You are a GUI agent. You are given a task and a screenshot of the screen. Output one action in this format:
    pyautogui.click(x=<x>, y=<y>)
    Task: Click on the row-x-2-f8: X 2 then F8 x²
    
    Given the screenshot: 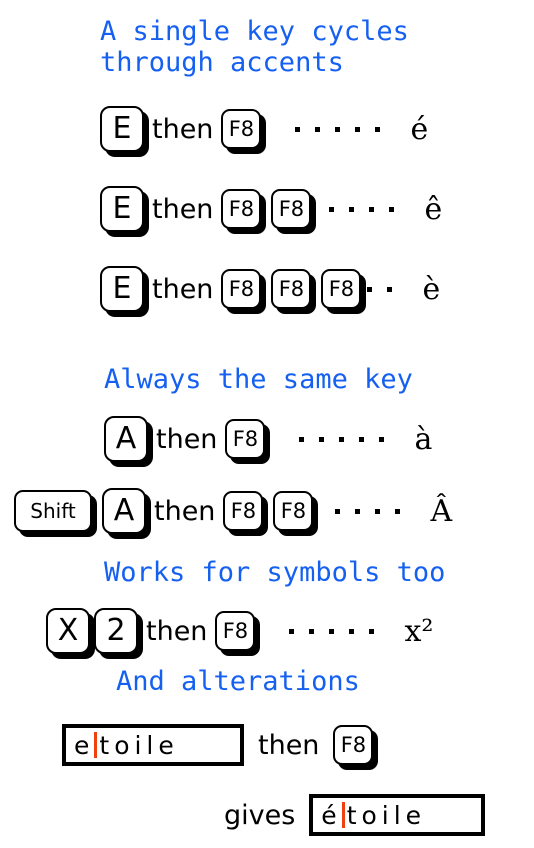 What is the action you would take?
    pyautogui.click(x=239, y=631)
    